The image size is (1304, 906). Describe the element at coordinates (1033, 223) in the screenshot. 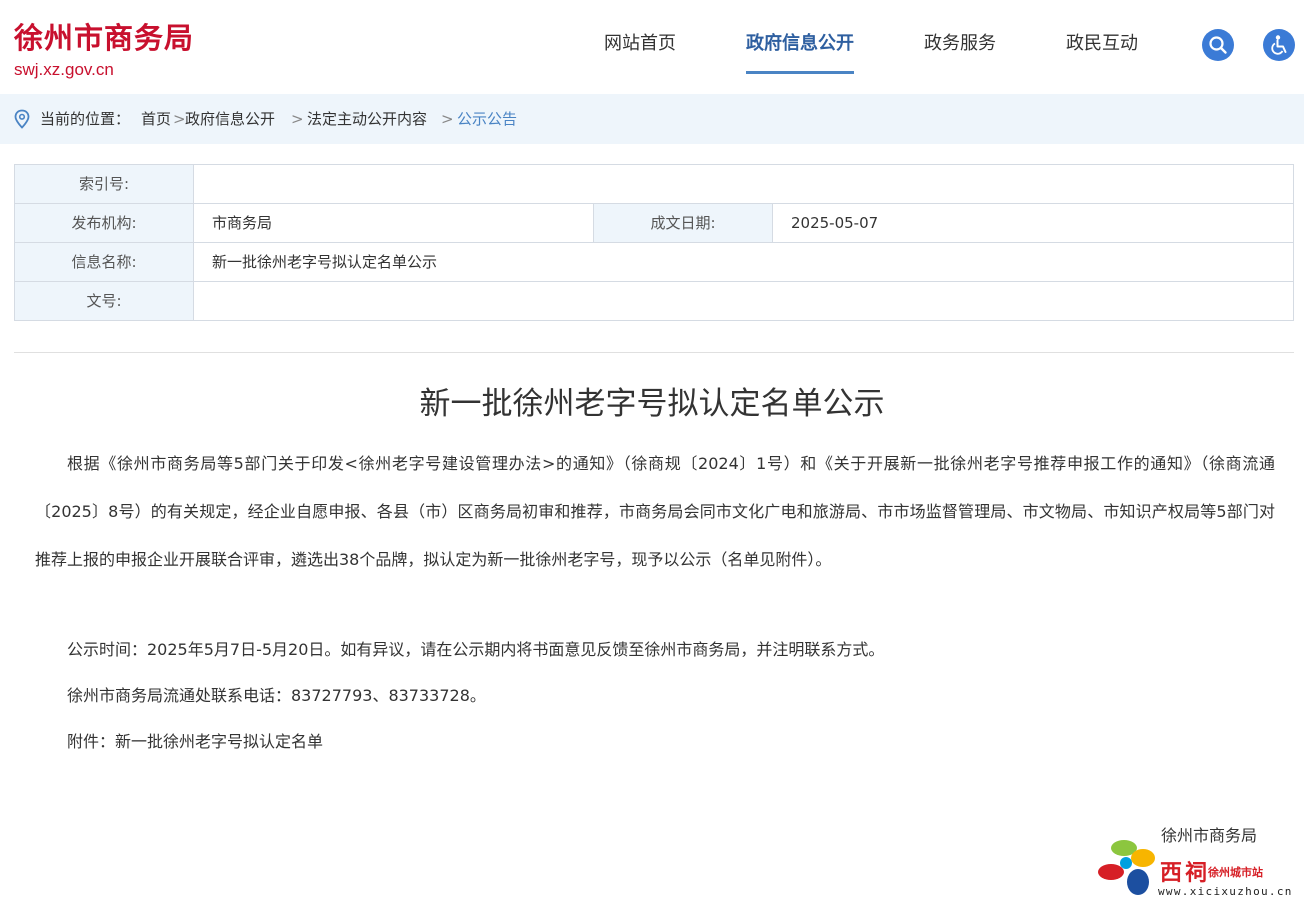

I see `date-value: 2025-05-07` at that location.